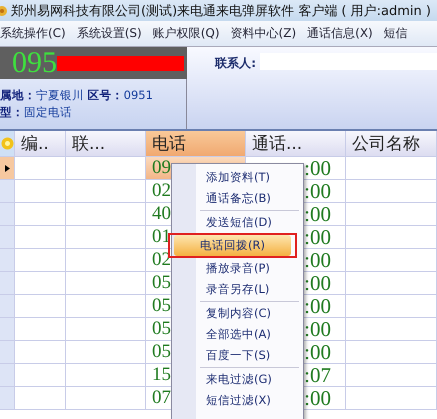 This screenshot has height=419, width=437. I want to click on table-cell: 09, so click(161, 168).